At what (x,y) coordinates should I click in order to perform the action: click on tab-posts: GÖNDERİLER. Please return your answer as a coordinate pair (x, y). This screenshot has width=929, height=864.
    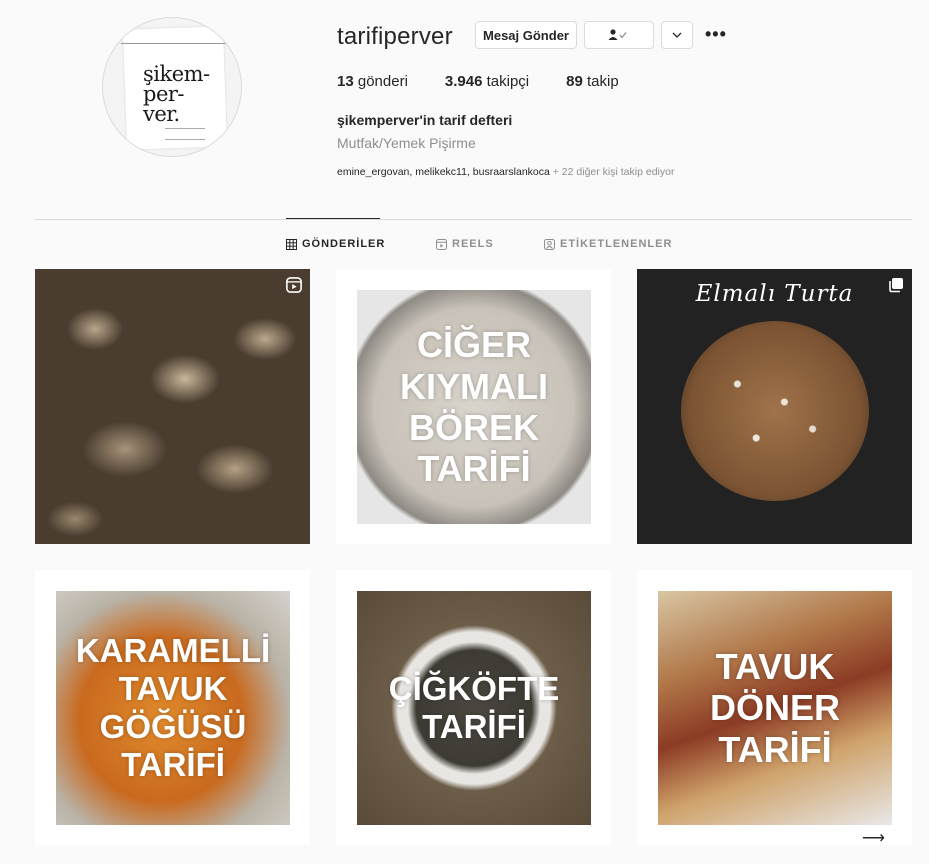
    Looking at the image, I should click on (335, 244).